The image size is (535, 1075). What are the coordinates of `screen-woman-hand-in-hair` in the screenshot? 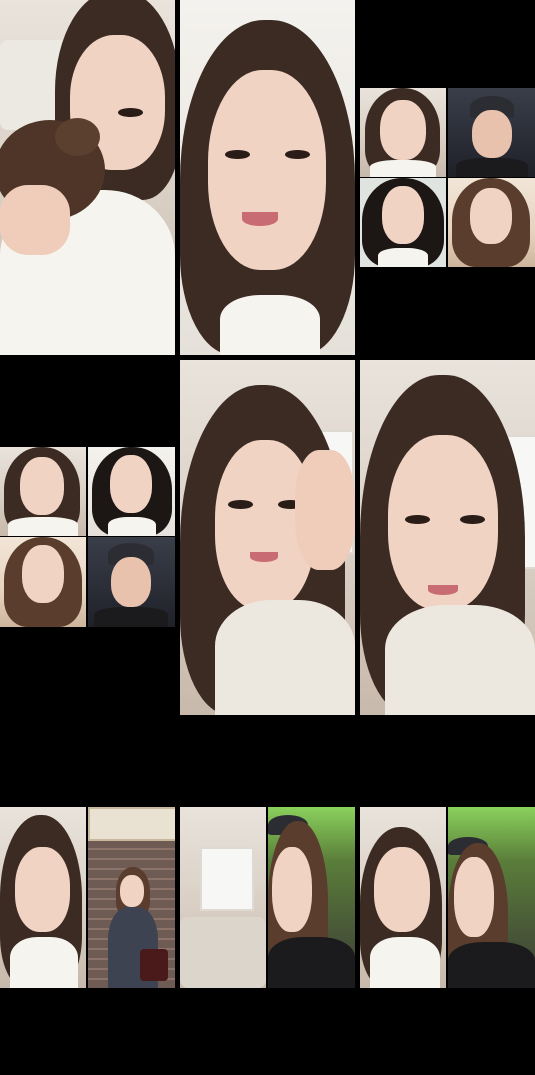 It's located at (267, 537).